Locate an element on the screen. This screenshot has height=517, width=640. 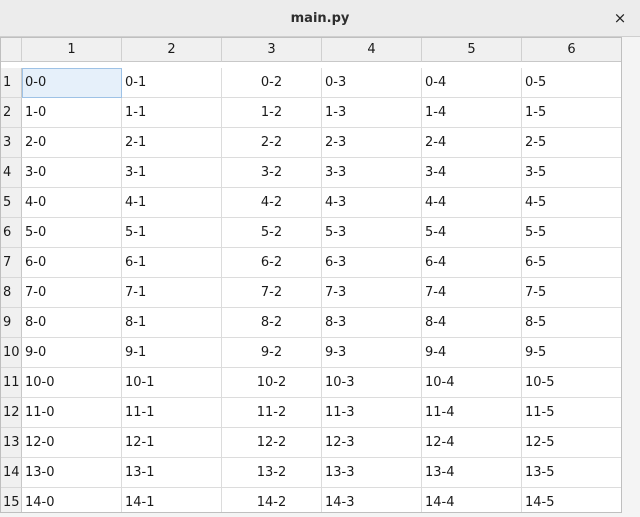
table-cell: 8-2 is located at coordinates (272, 323).